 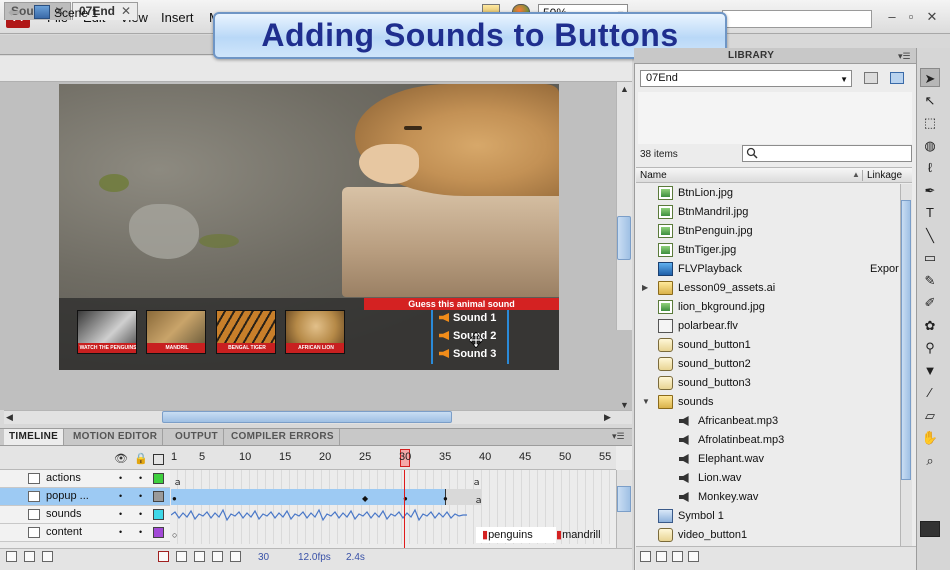 What do you see at coordinates (177, 17) in the screenshot?
I see `menu-insert: Insert` at bounding box center [177, 17].